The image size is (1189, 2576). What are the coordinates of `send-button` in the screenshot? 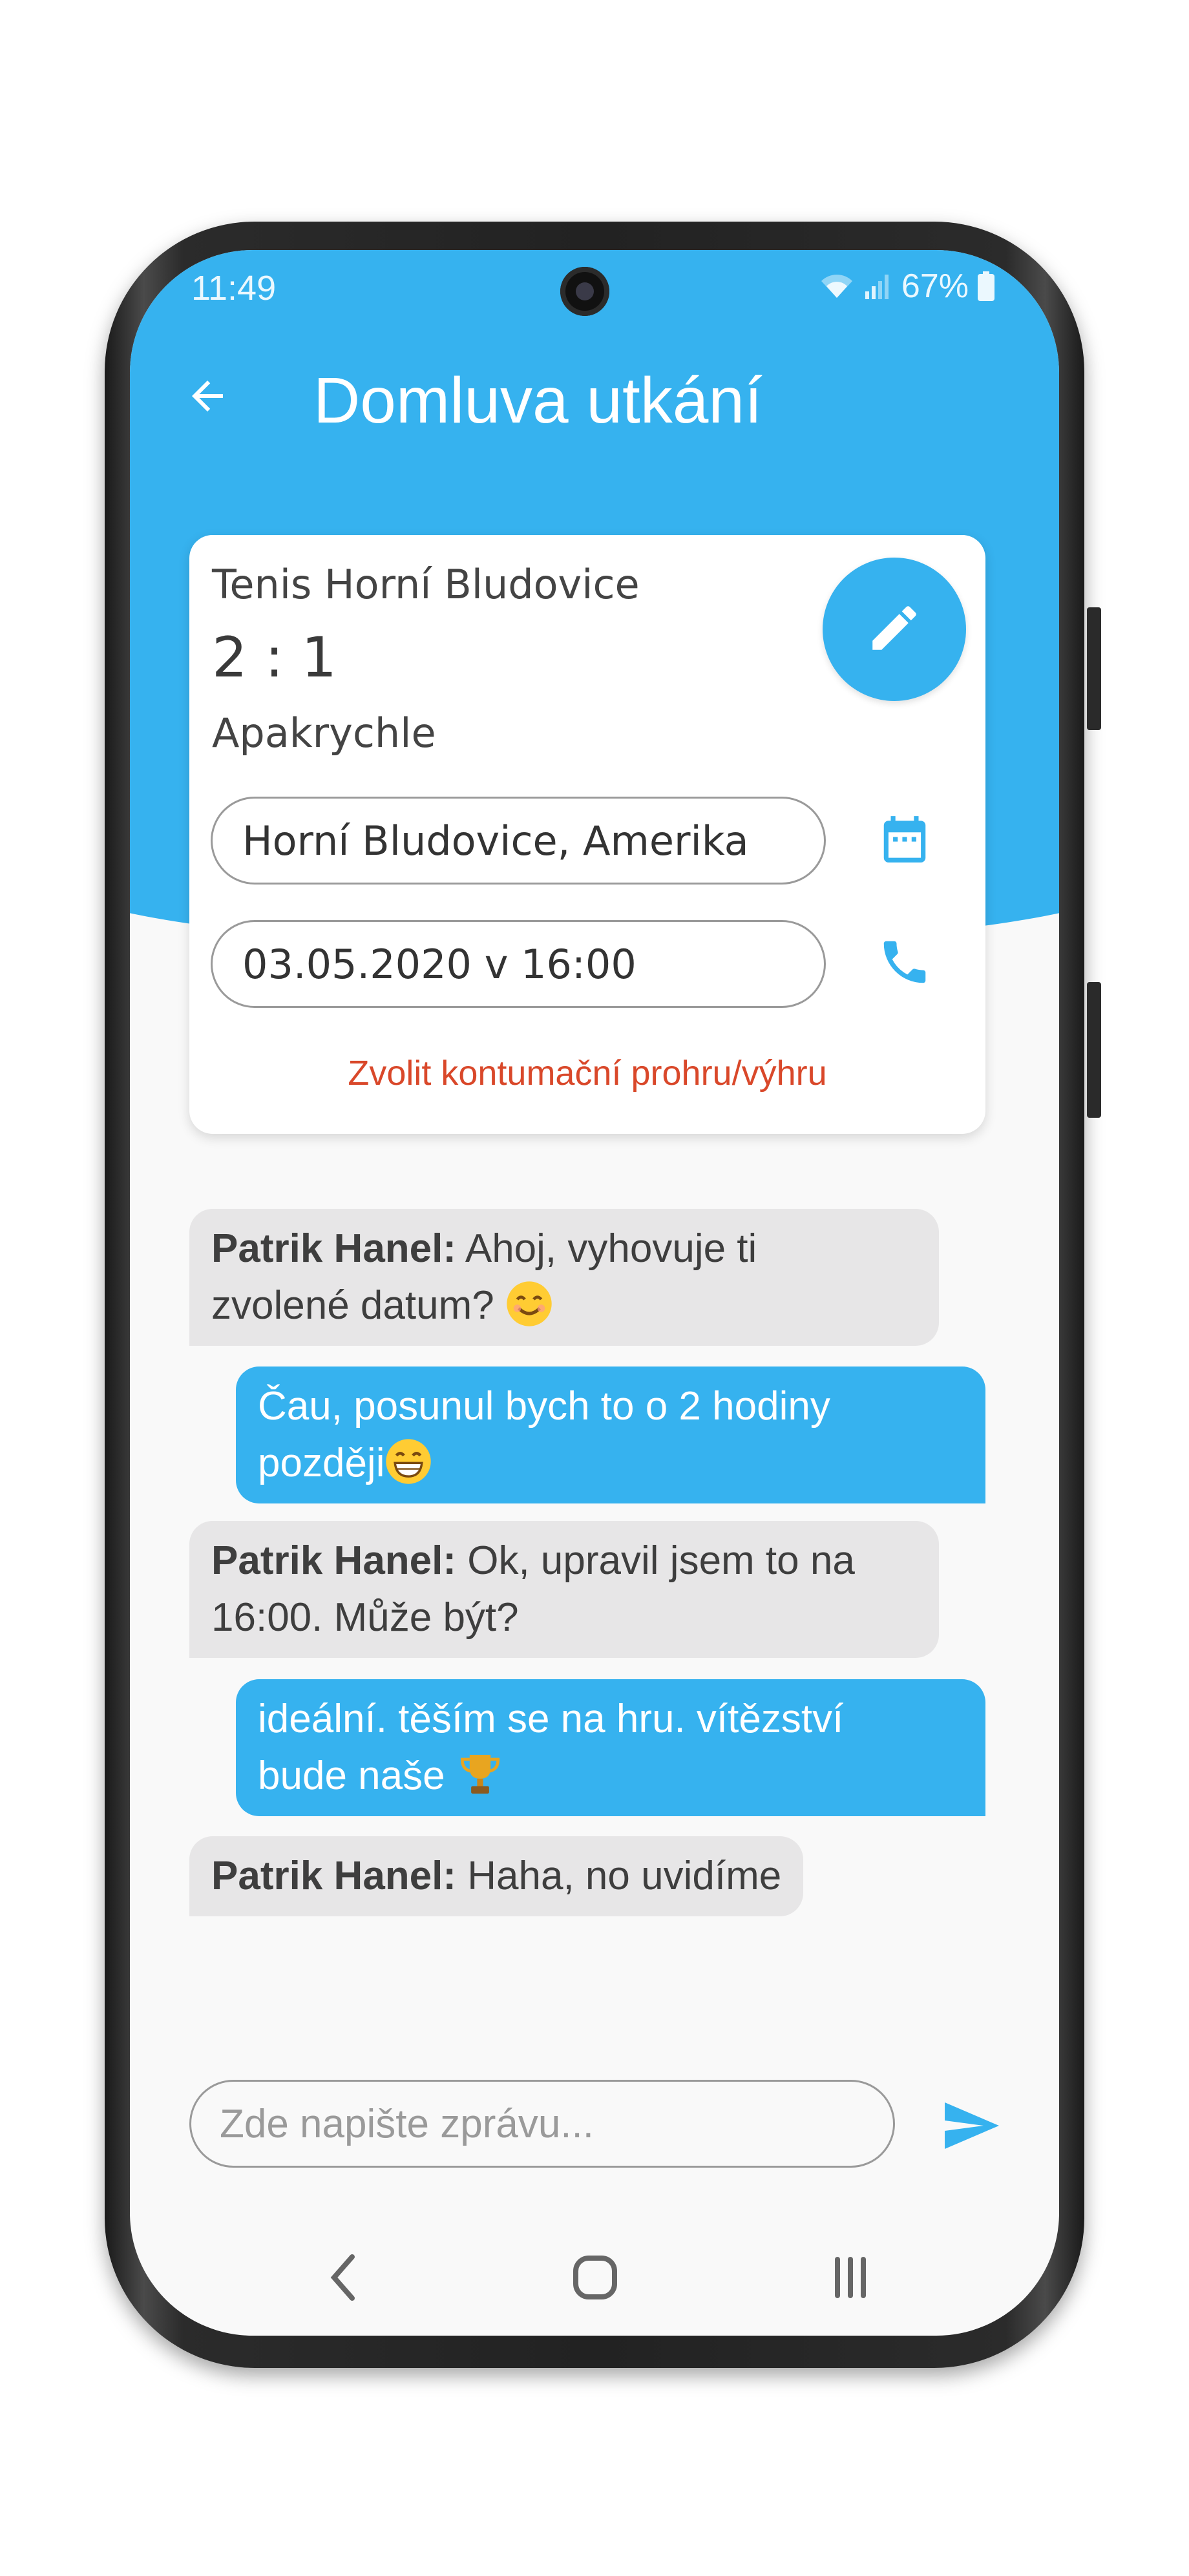 It's located at (971, 2126).